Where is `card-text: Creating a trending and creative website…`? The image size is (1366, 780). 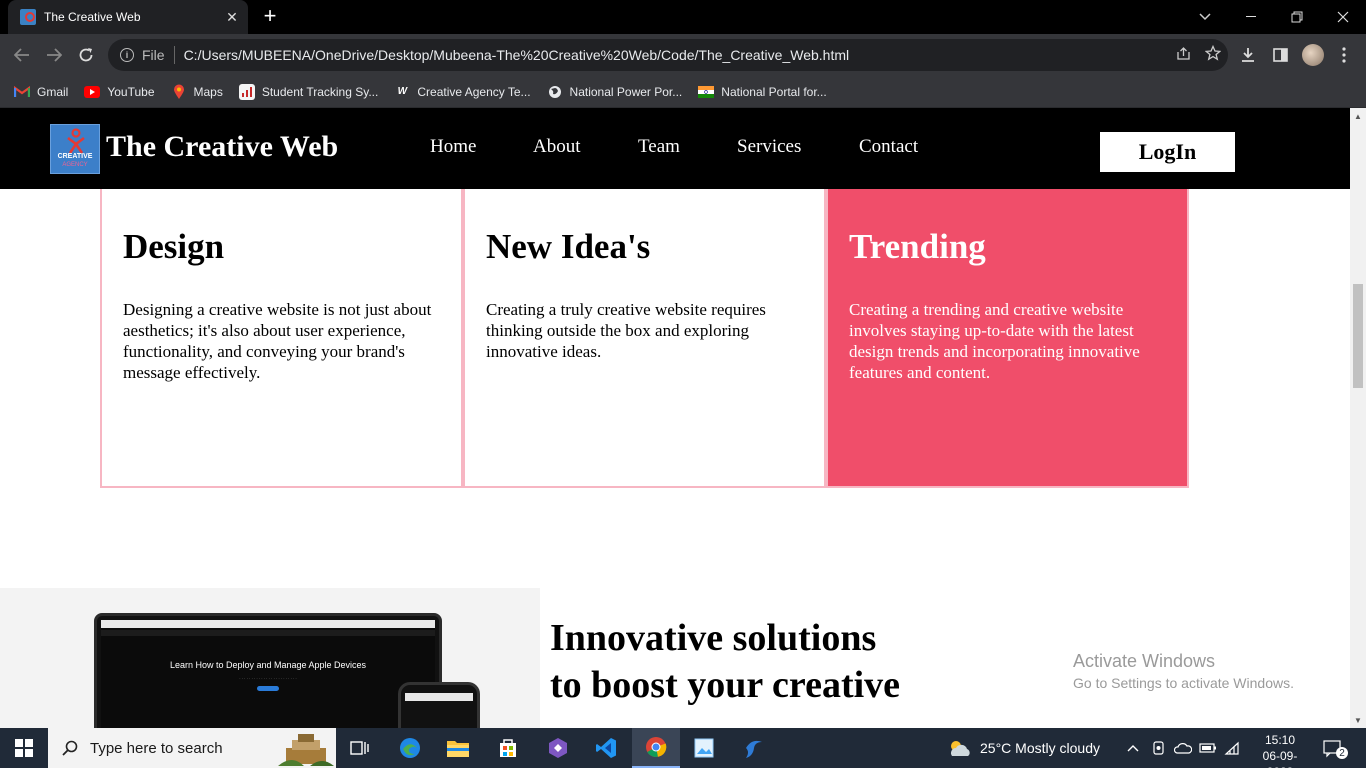 card-text: Creating a trending and creative website… is located at coordinates (994, 341).